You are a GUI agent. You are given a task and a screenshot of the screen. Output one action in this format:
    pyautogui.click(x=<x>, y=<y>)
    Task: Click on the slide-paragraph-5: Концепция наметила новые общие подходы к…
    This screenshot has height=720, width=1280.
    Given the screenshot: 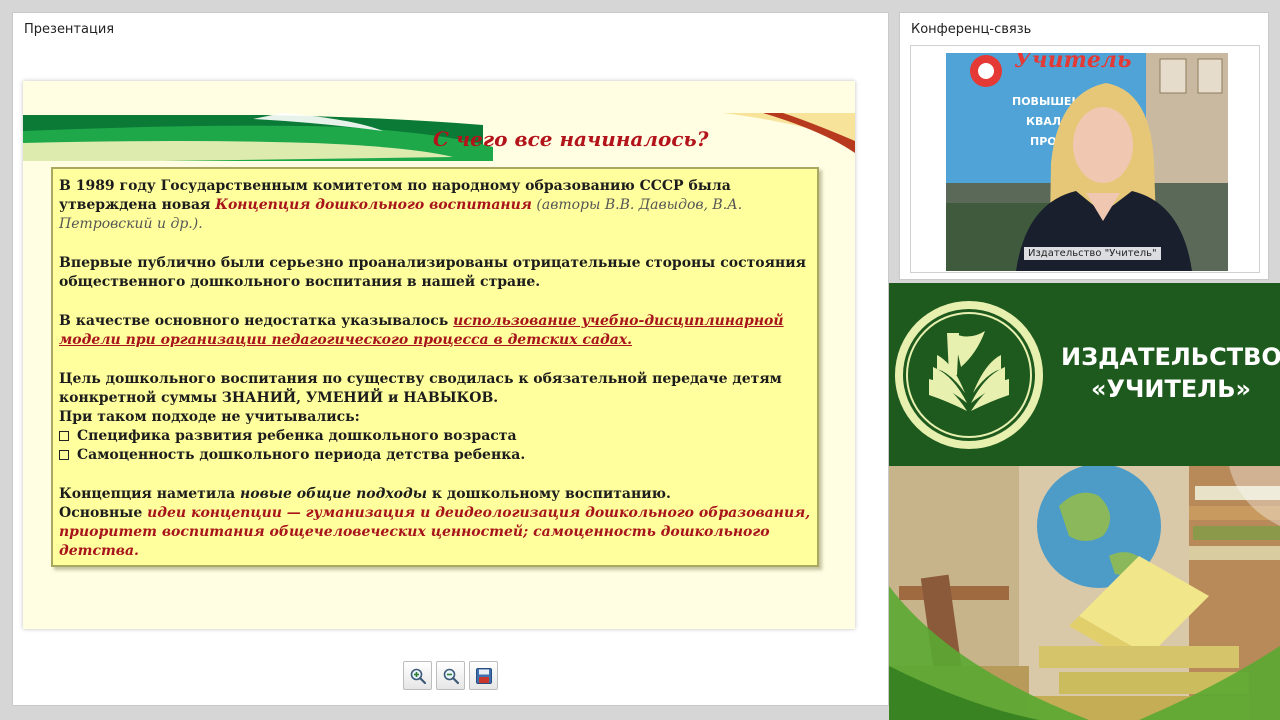 What is the action you would take?
    pyautogui.click(x=365, y=494)
    